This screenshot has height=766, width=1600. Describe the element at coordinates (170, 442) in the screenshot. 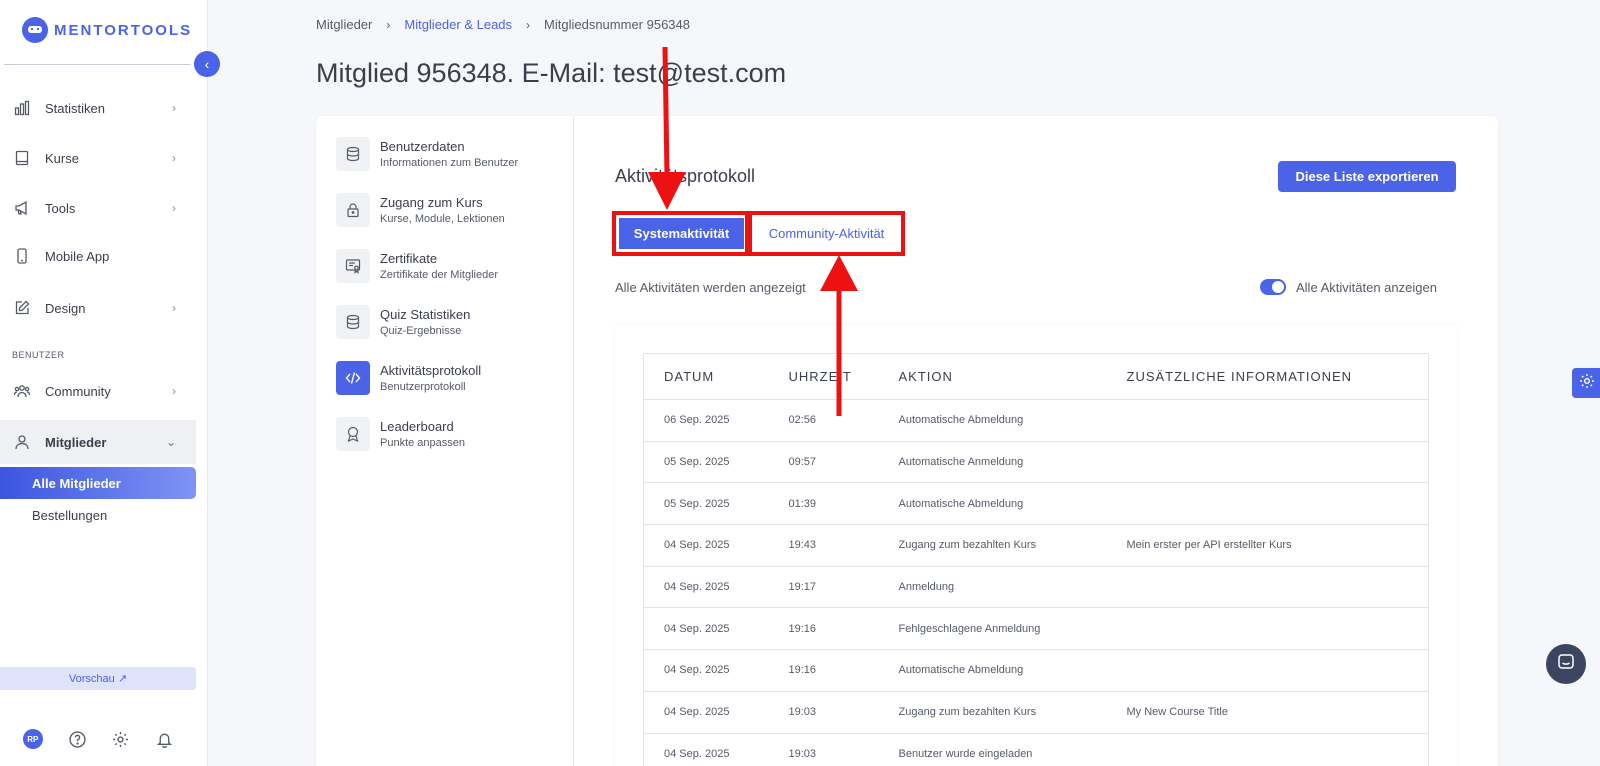

I see `chevron-down-icon: ⌄` at that location.